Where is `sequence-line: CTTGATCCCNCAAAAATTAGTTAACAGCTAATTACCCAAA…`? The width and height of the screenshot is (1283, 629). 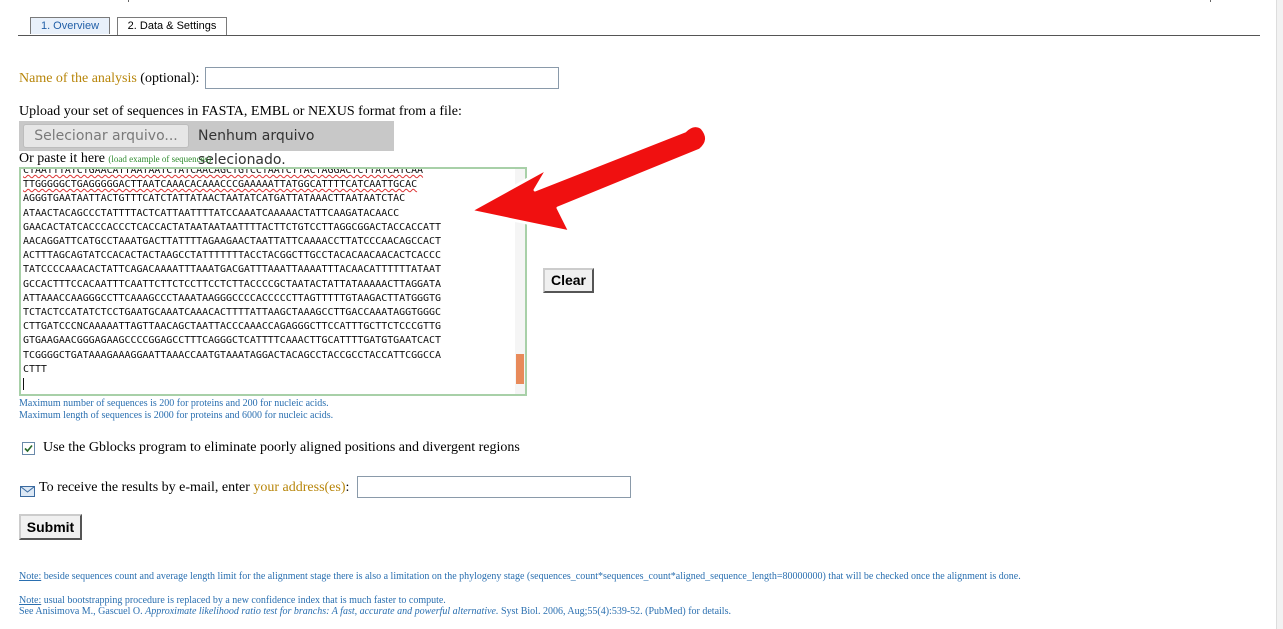
sequence-line: CTTGATCCCNCAAAAATTAGTTAACAGCTAATTACCCAAA… is located at coordinates (232, 327).